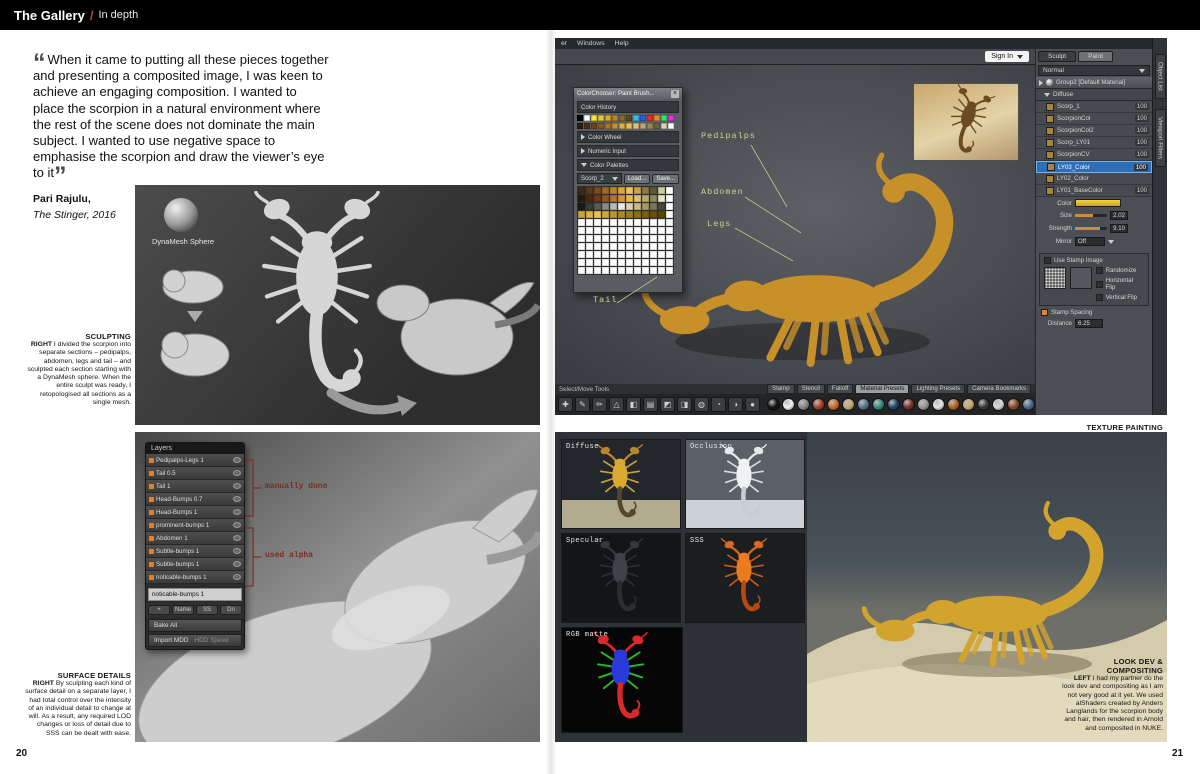 This screenshot has width=1200, height=774. What do you see at coordinates (1094, 70) in the screenshot?
I see `falloff-dropdown: Normal` at bounding box center [1094, 70].